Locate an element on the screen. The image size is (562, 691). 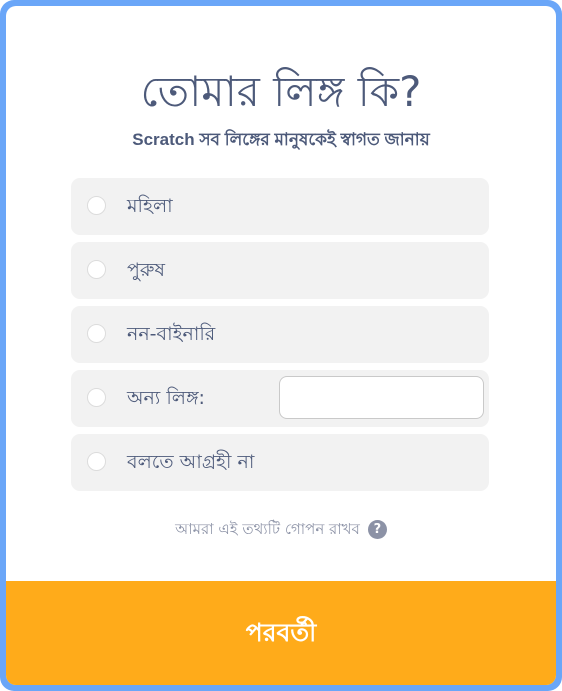
option-label: পুরুষ is located at coordinates (146, 270).